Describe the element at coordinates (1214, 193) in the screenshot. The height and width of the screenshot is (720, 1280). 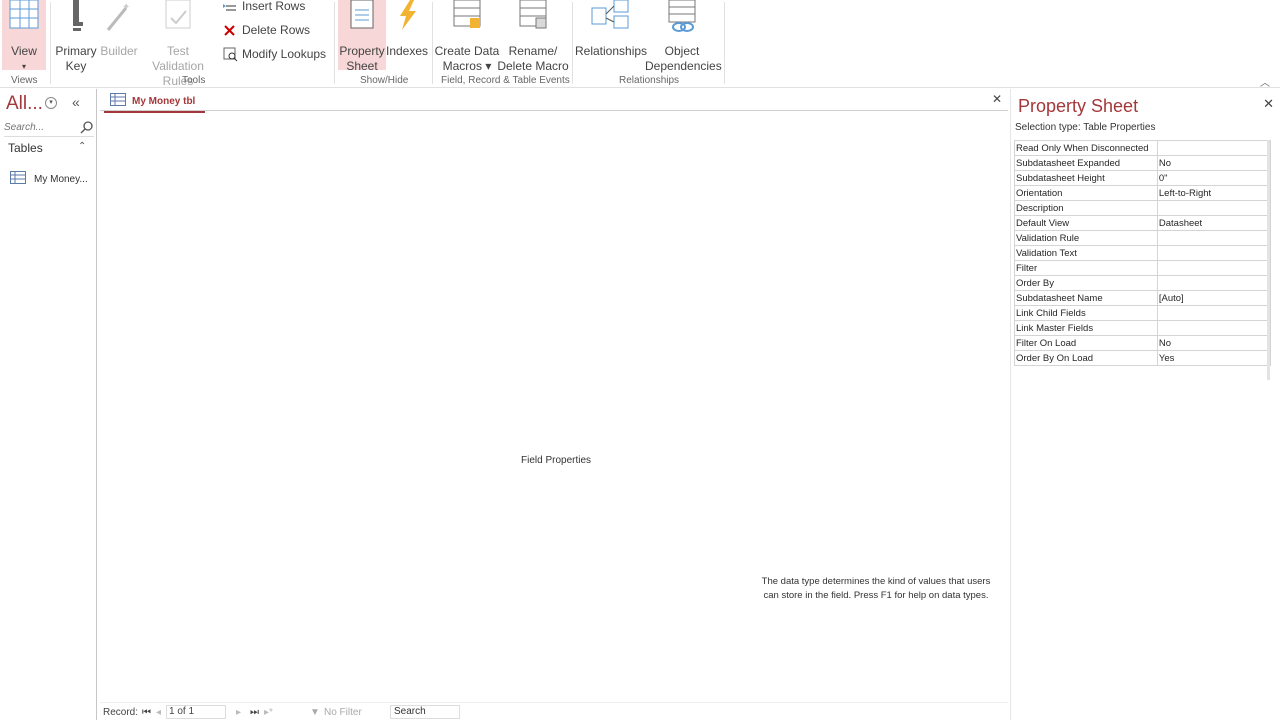
I see `property-value: Left-to-Right` at that location.